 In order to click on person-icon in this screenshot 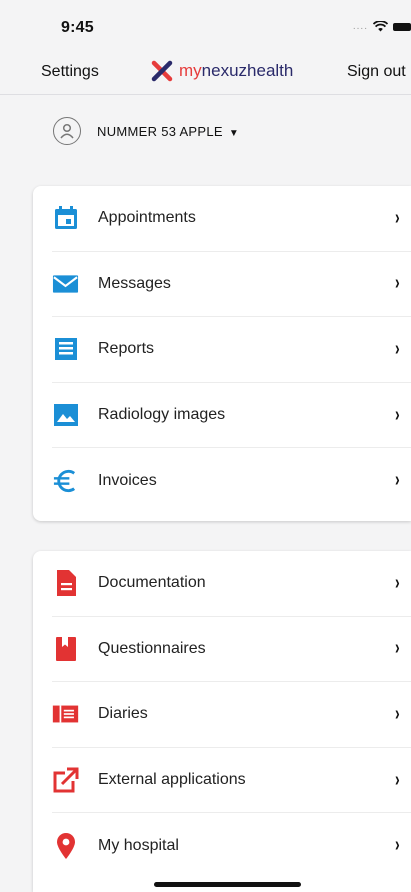, I will do `click(67, 131)`.